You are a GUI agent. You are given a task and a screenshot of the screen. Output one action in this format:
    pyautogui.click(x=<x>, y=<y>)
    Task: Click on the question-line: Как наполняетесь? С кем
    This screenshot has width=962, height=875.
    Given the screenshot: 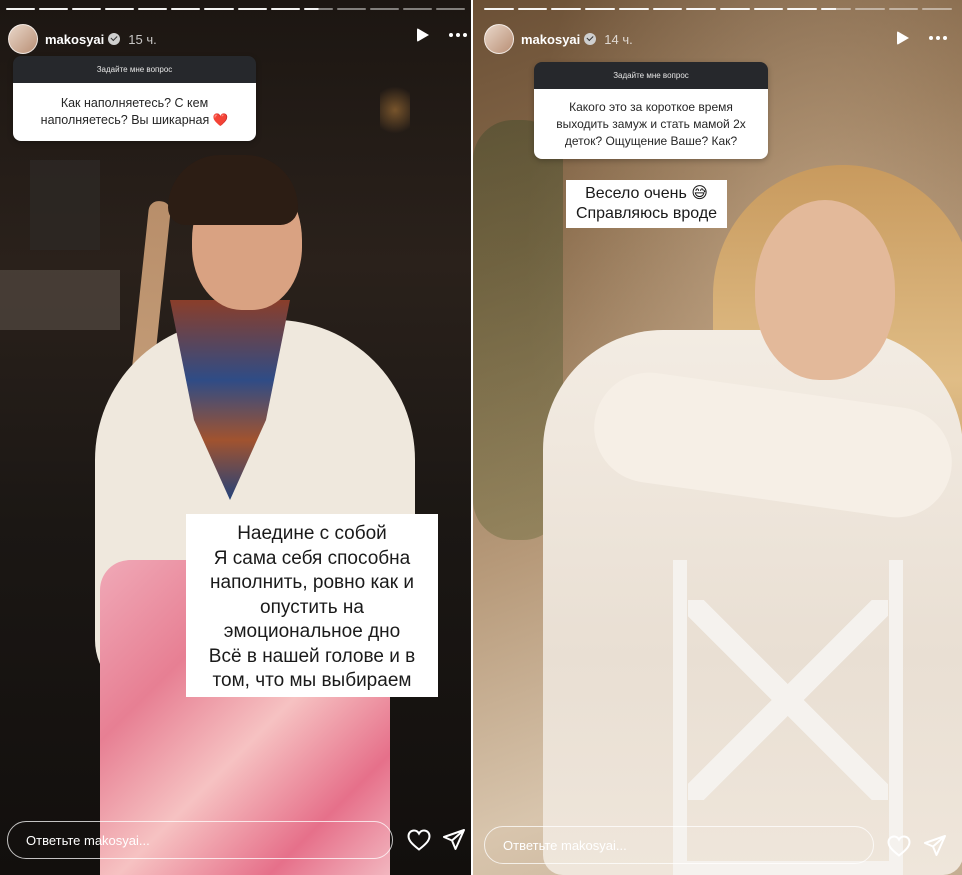 What is the action you would take?
    pyautogui.click(x=134, y=103)
    